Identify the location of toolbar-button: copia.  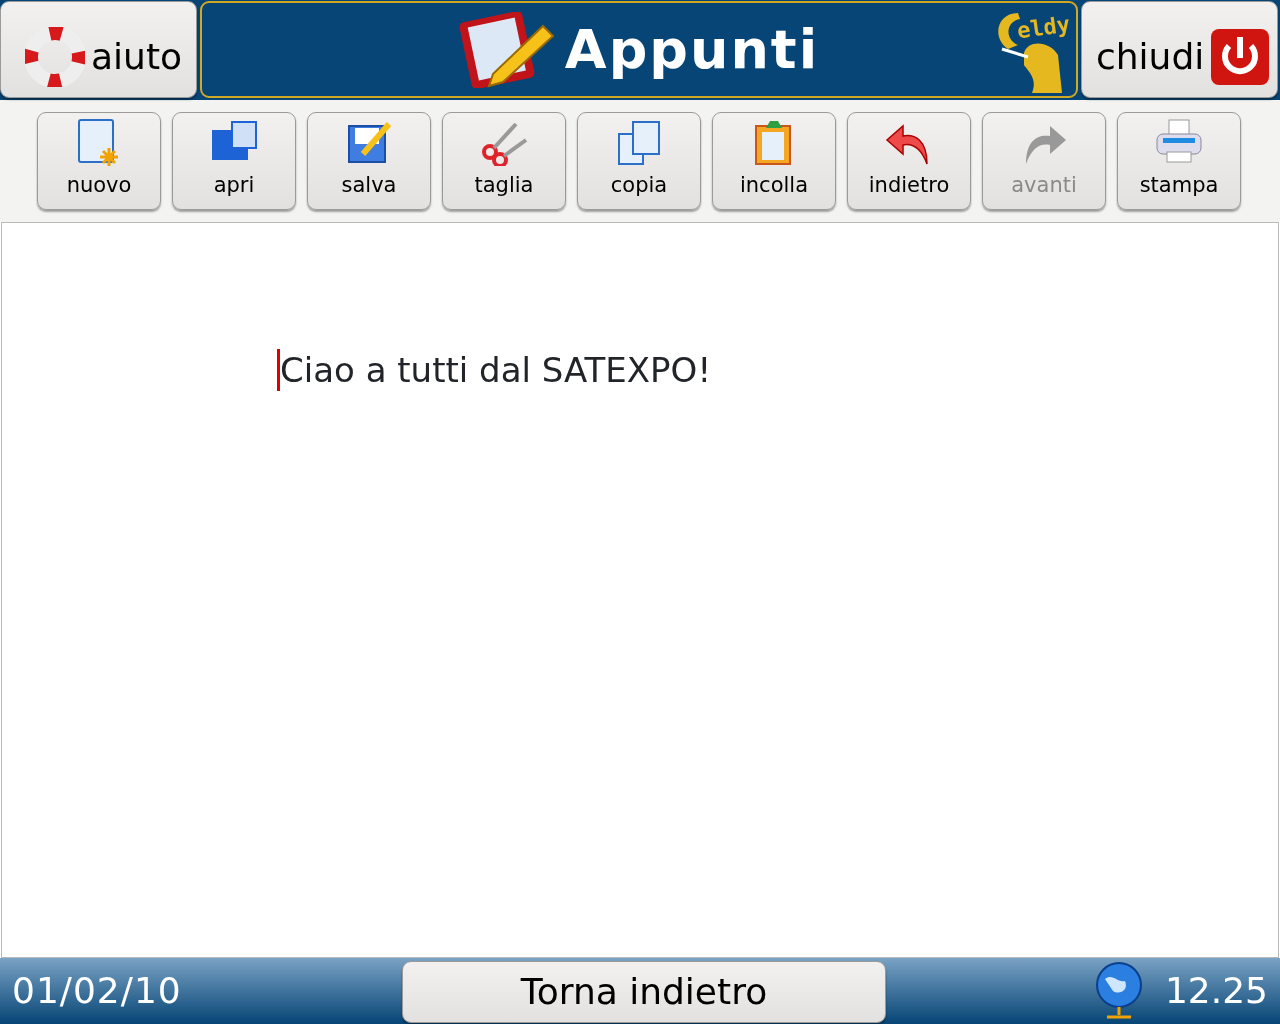
(639, 161).